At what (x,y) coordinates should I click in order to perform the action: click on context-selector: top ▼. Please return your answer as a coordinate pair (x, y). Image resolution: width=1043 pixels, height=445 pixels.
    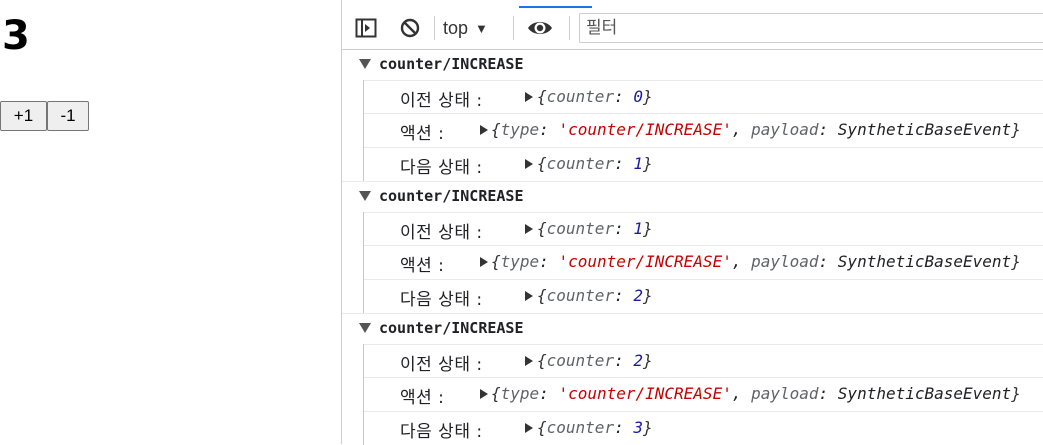
    Looking at the image, I should click on (465, 28).